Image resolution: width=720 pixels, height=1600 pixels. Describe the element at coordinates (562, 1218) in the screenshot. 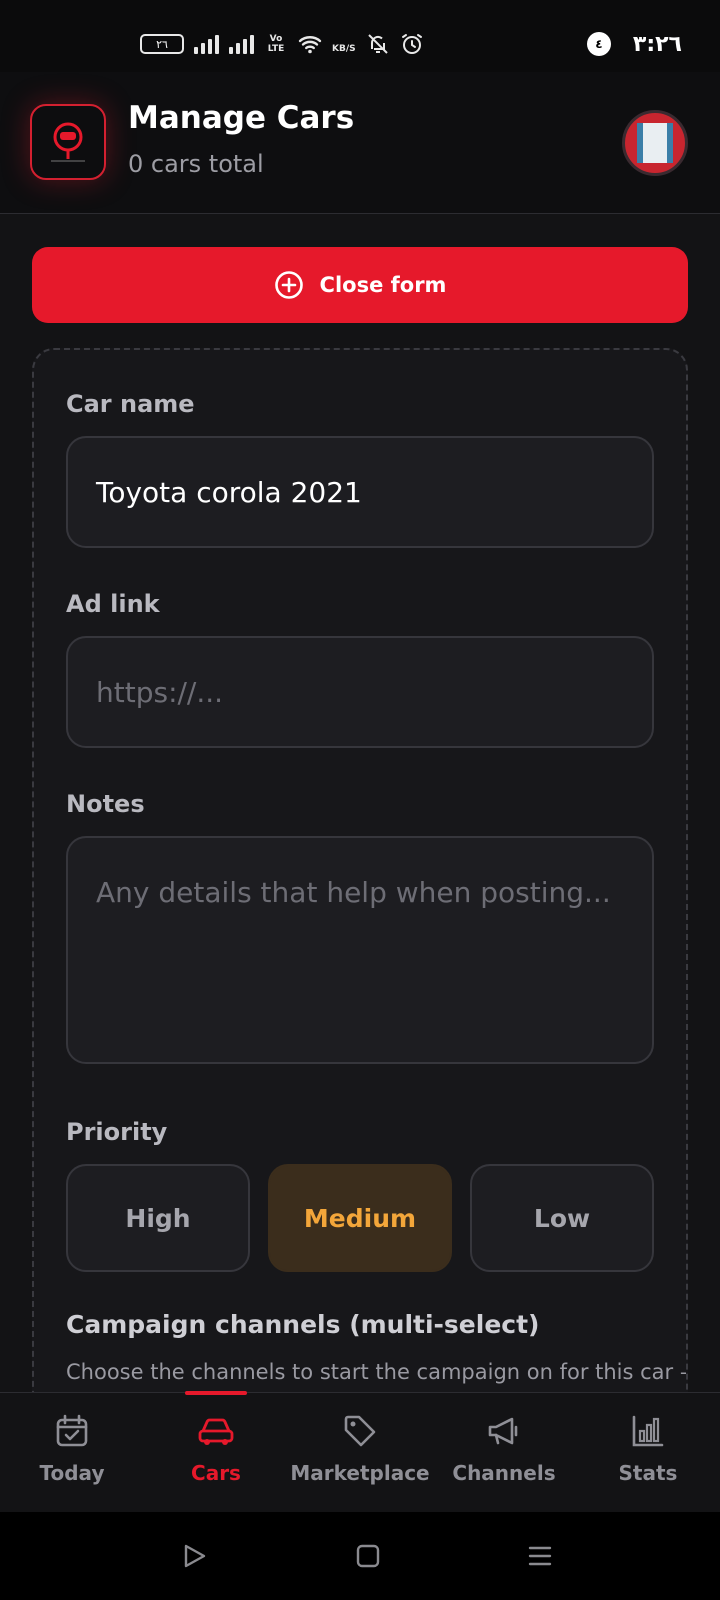

I see `priority-low-button: Low` at that location.